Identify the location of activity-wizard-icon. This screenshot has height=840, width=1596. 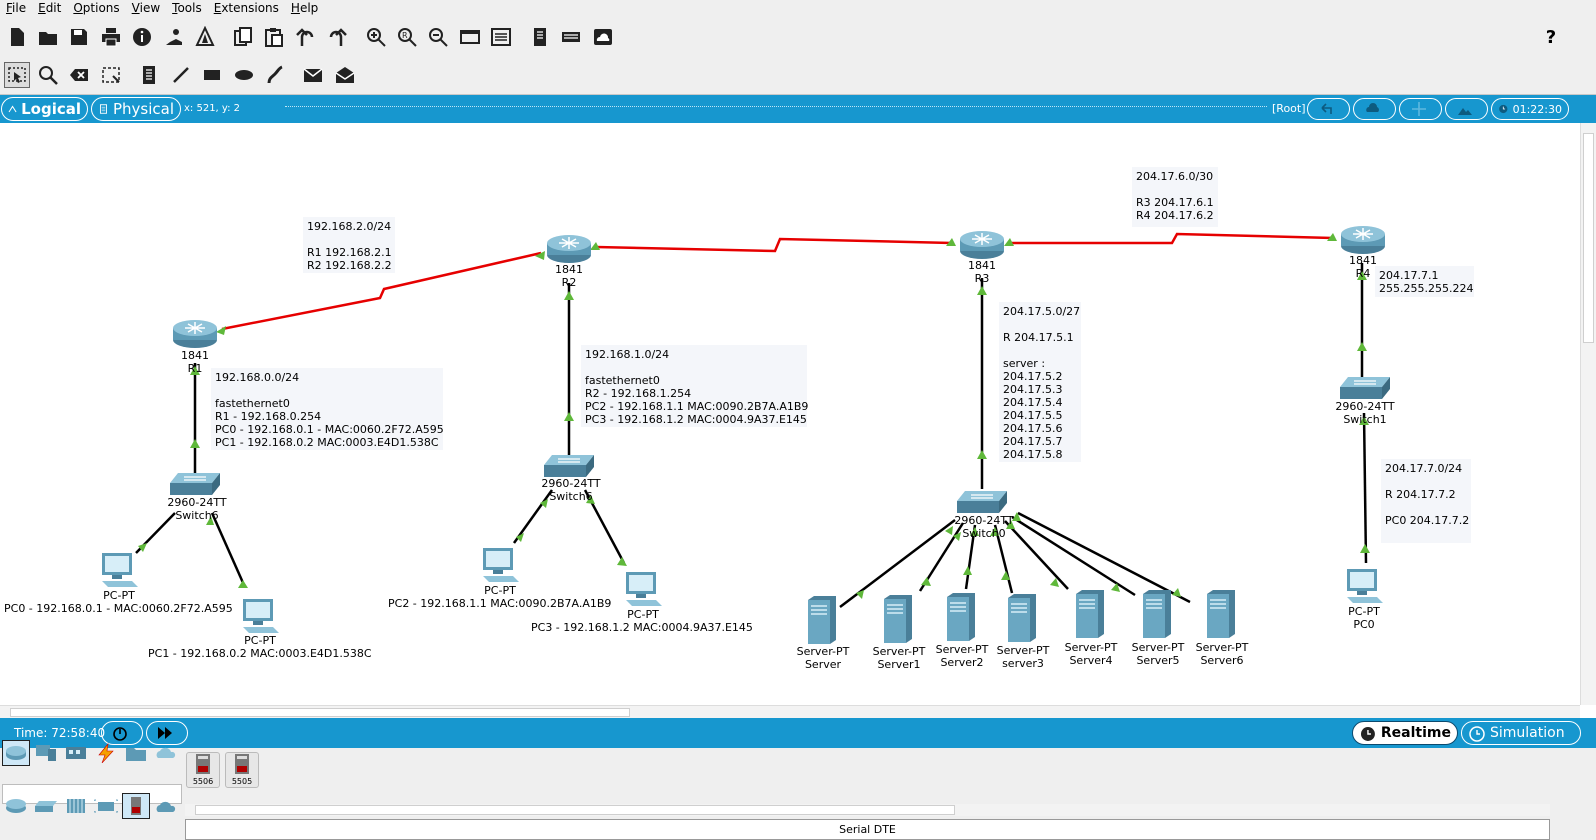
(174, 37).